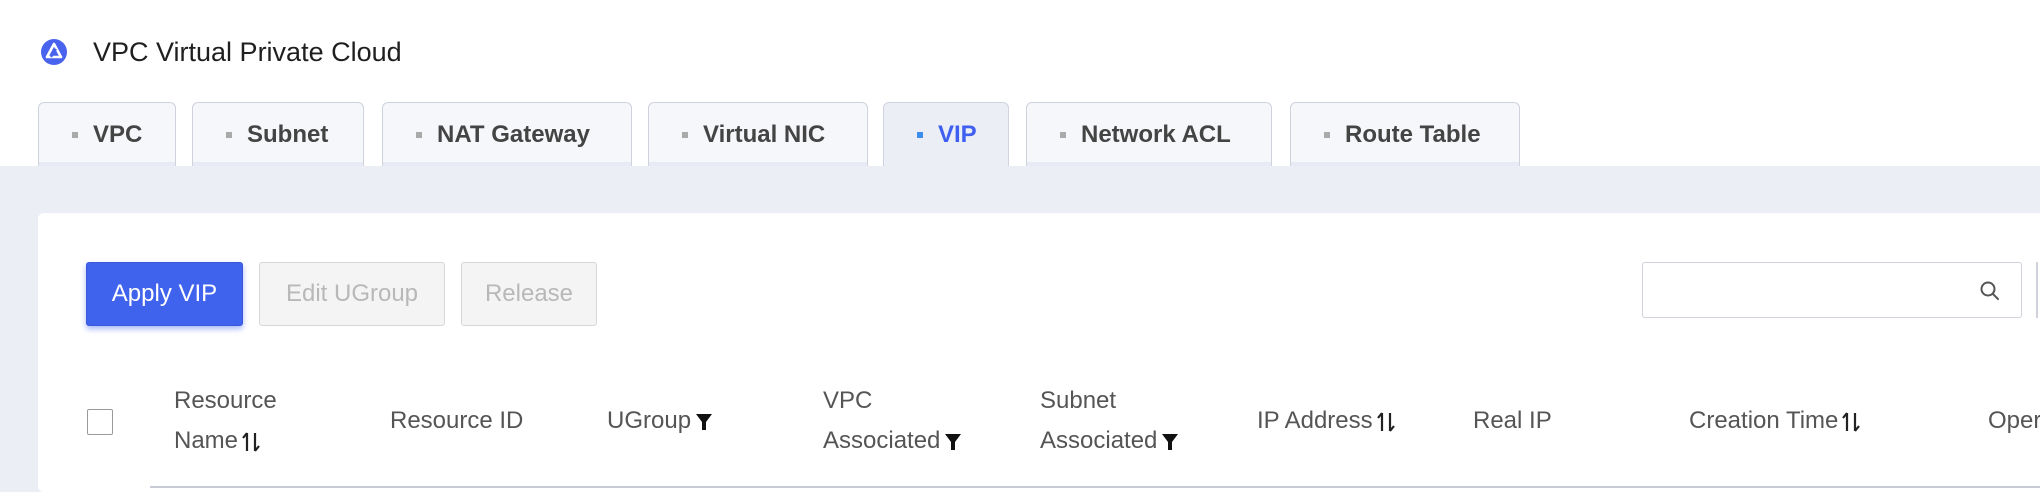 The height and width of the screenshot is (492, 2040). I want to click on tab-network-acl: Network ACL, so click(1149, 134).